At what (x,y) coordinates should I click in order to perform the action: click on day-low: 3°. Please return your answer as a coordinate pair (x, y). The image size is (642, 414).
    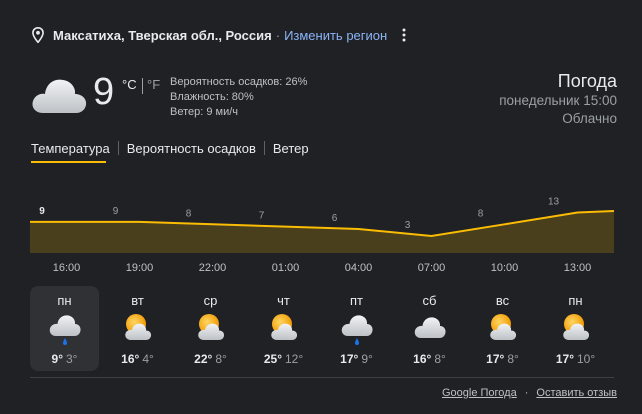
    Looking at the image, I should click on (72, 359).